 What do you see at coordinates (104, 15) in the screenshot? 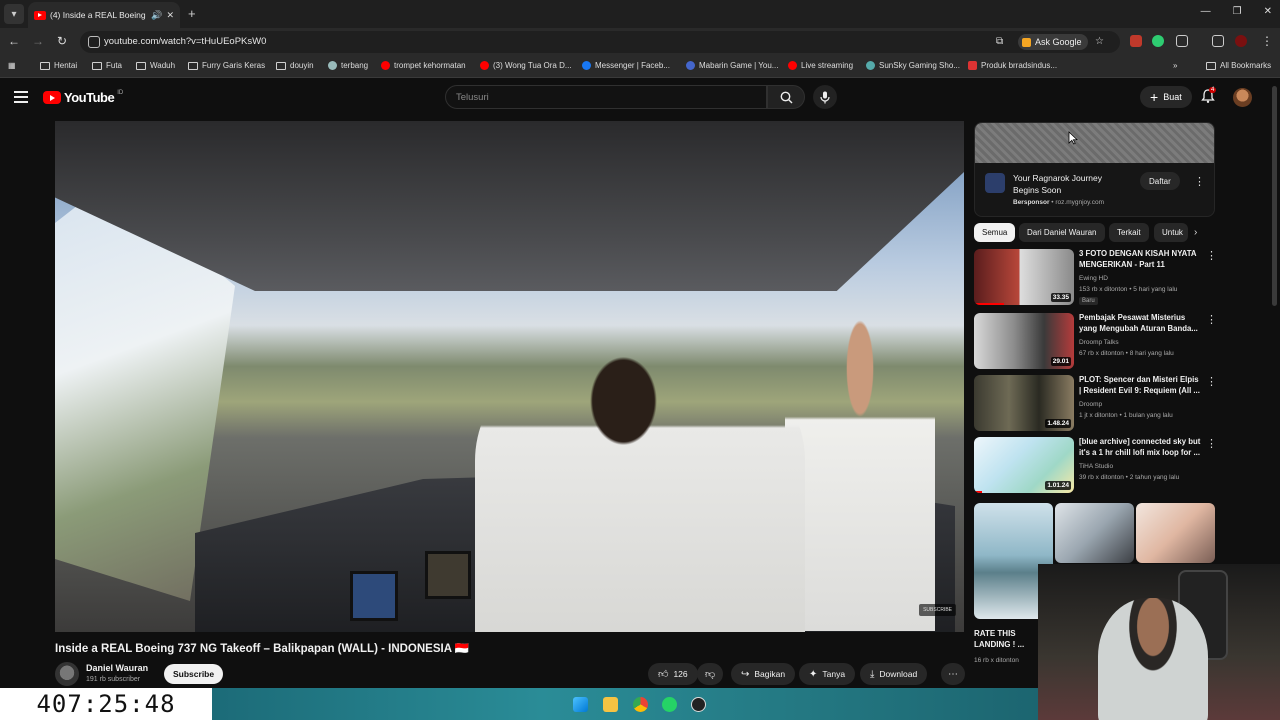
I see `browser-tab-active: (4) Inside a REAL Boeing 73 🔊 ✕` at bounding box center [104, 15].